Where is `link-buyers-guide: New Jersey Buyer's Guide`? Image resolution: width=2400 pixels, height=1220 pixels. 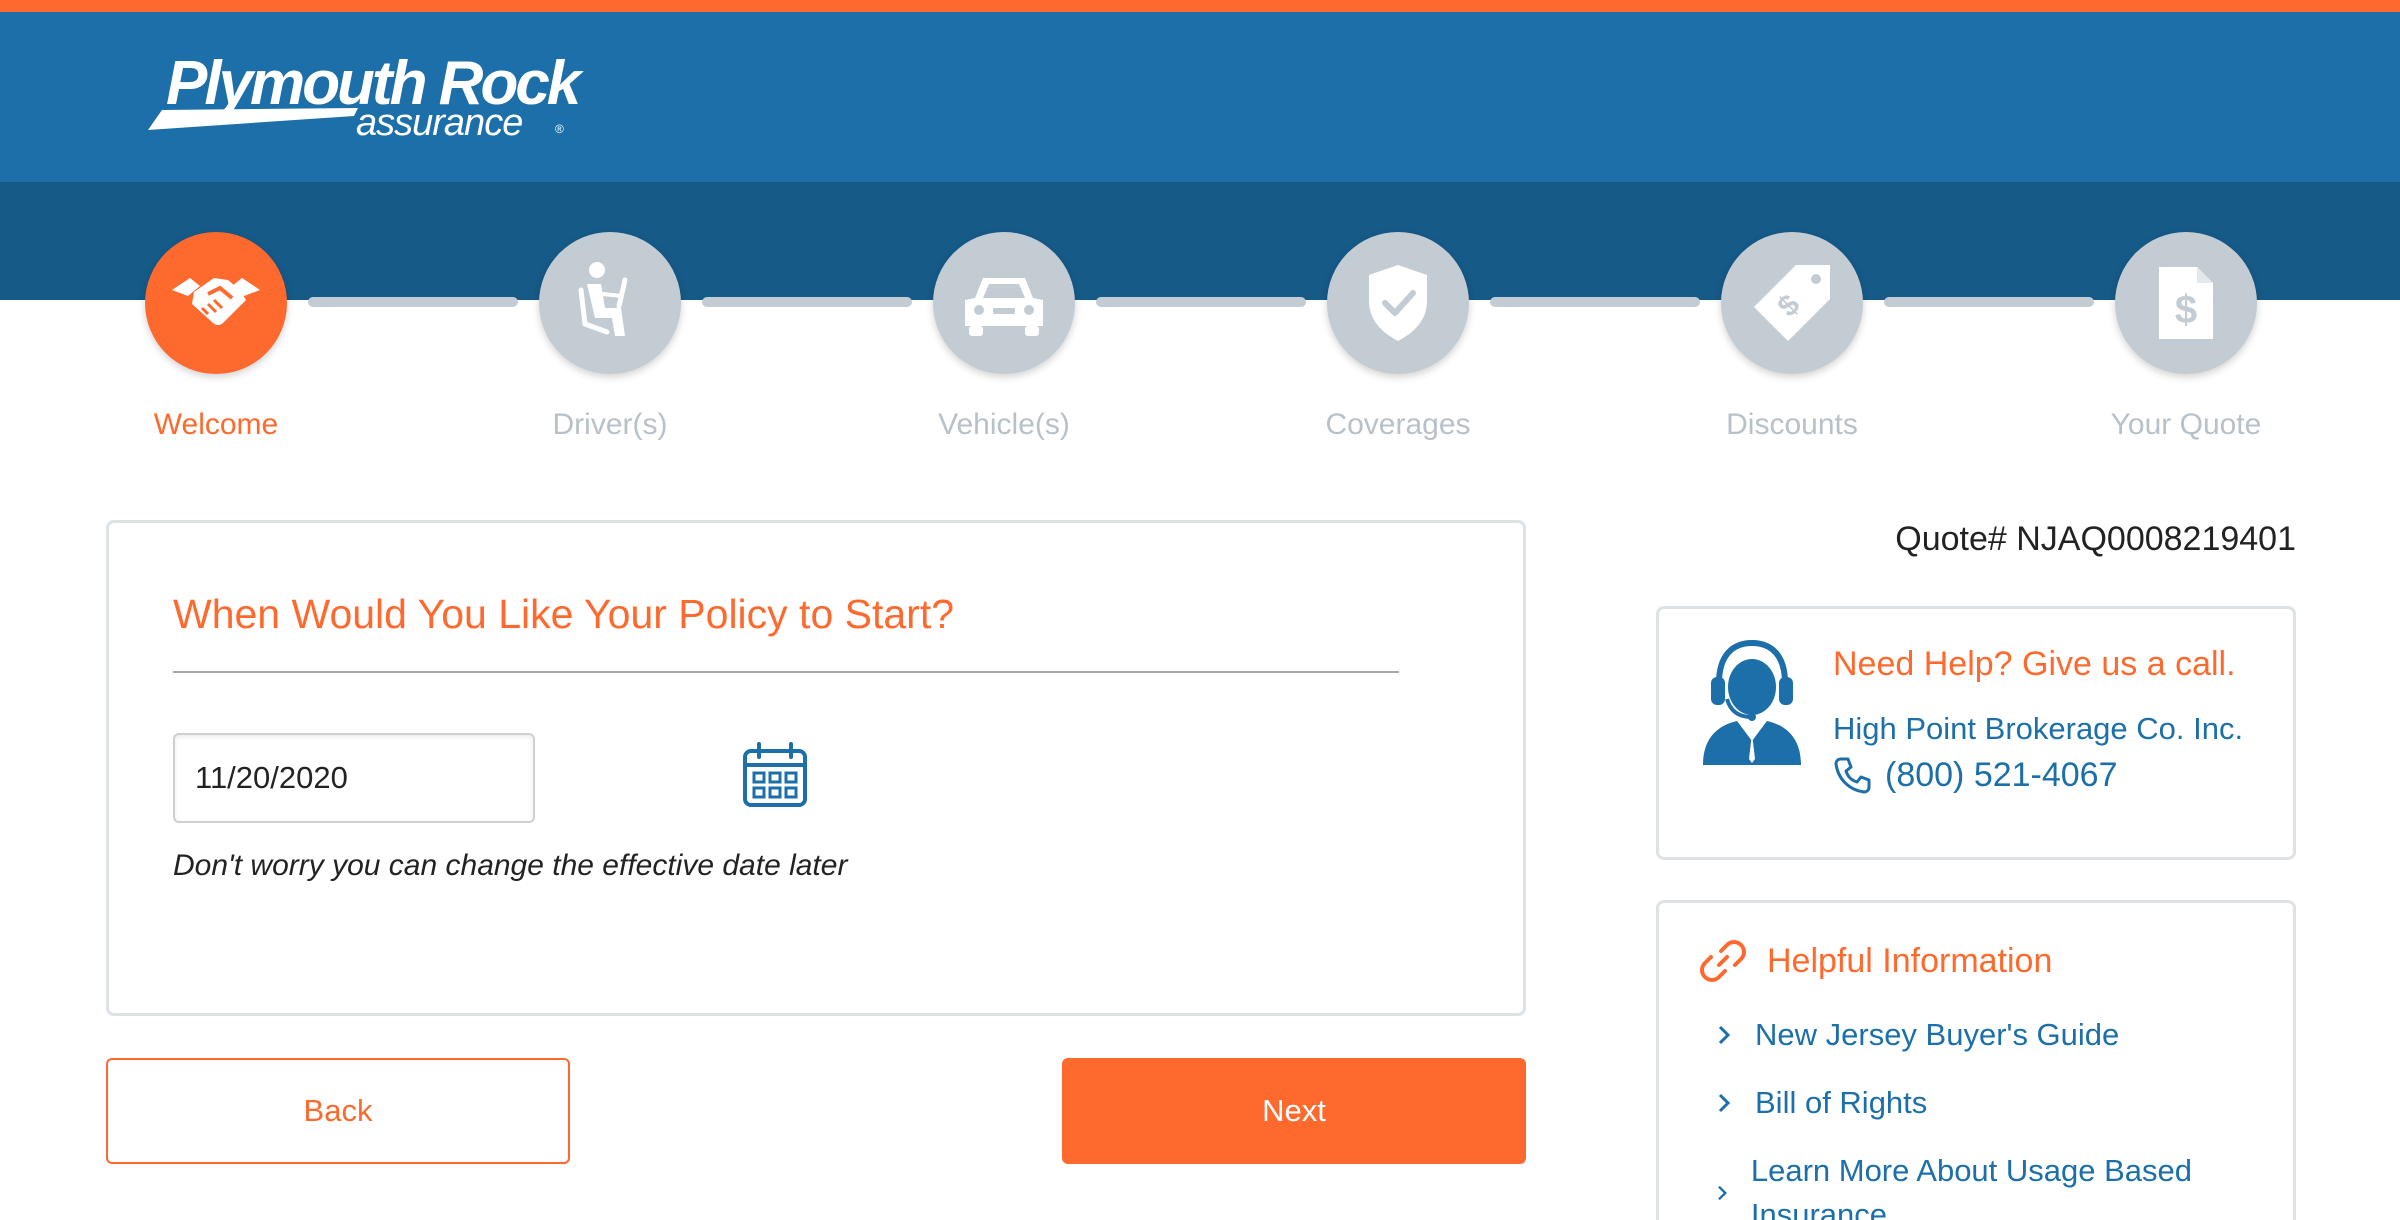
link-buyers-guide: New Jersey Buyer's Guide is located at coordinates (1917, 1035).